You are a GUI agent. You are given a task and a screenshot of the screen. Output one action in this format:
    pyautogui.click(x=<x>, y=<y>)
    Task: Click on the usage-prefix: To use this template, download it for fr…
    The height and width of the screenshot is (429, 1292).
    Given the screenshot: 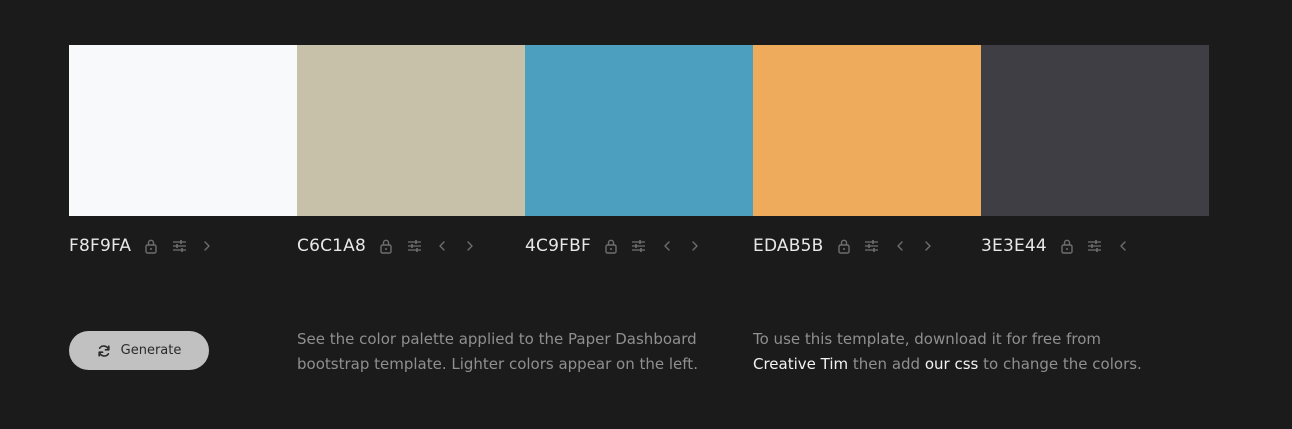 What is the action you would take?
    pyautogui.click(x=927, y=339)
    